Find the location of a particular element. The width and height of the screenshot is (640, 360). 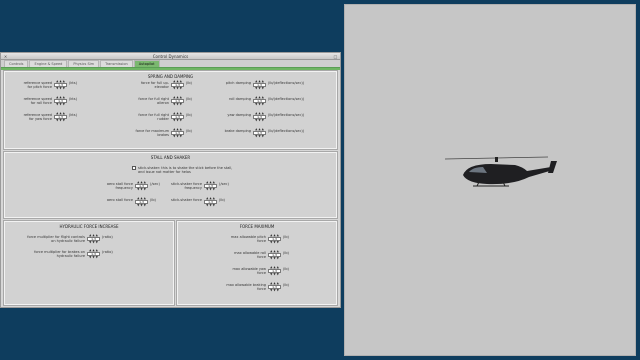

max-allowable-braking-force-label: max allowable braking force is located at coordinates (246, 287).